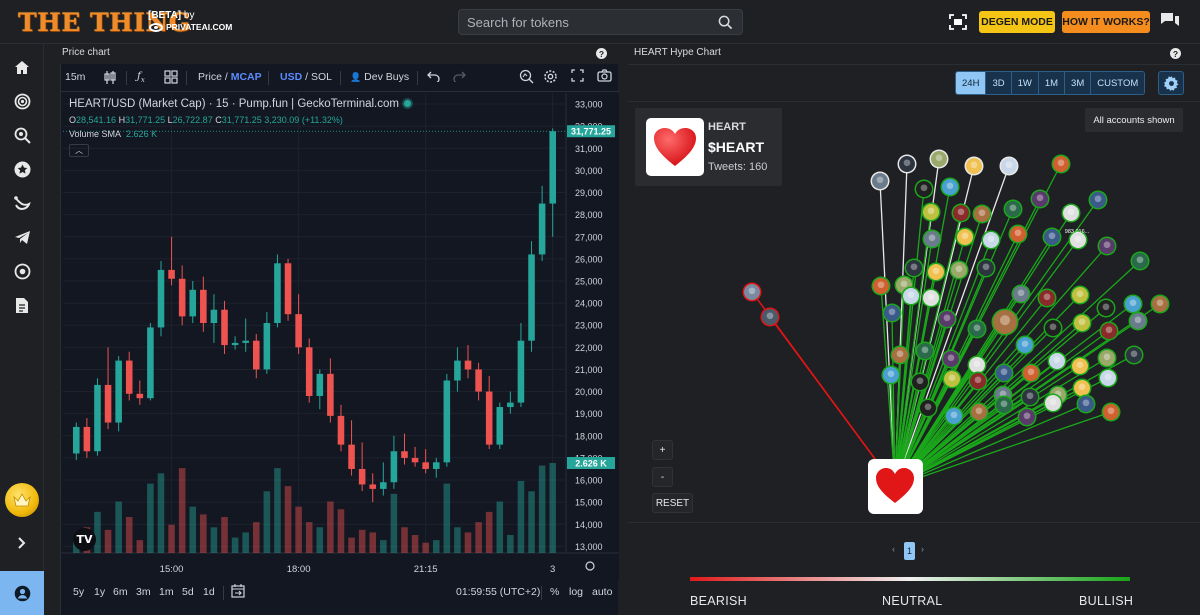 The height and width of the screenshot is (615, 1200). What do you see at coordinates (459, 77) in the screenshot?
I see `redo-icon` at bounding box center [459, 77].